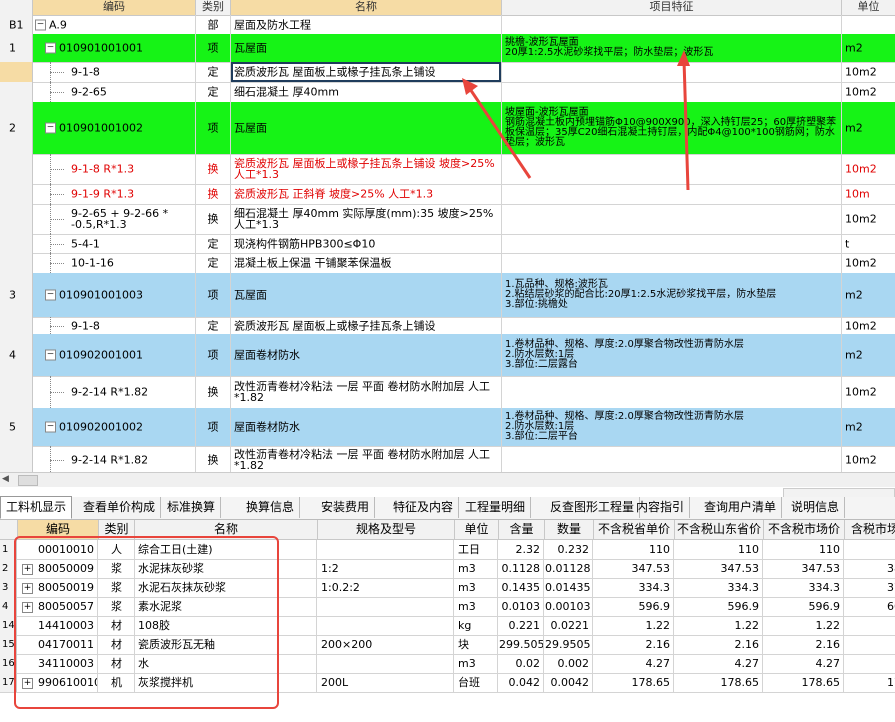  I want to click on annotation-arrows, so click(576, 120).